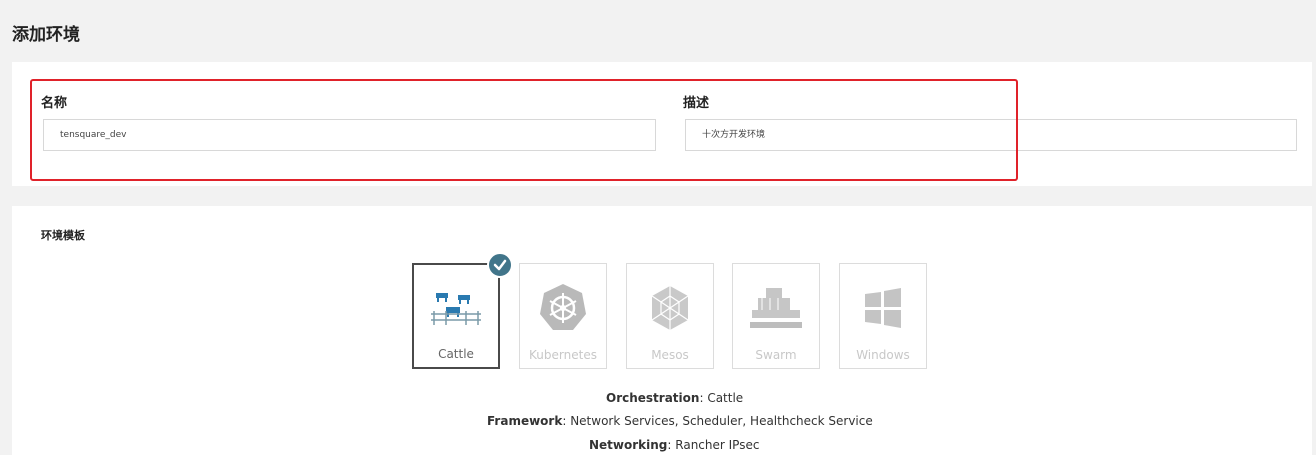 The width and height of the screenshot is (1316, 455). I want to click on windows-icon, so click(883, 308).